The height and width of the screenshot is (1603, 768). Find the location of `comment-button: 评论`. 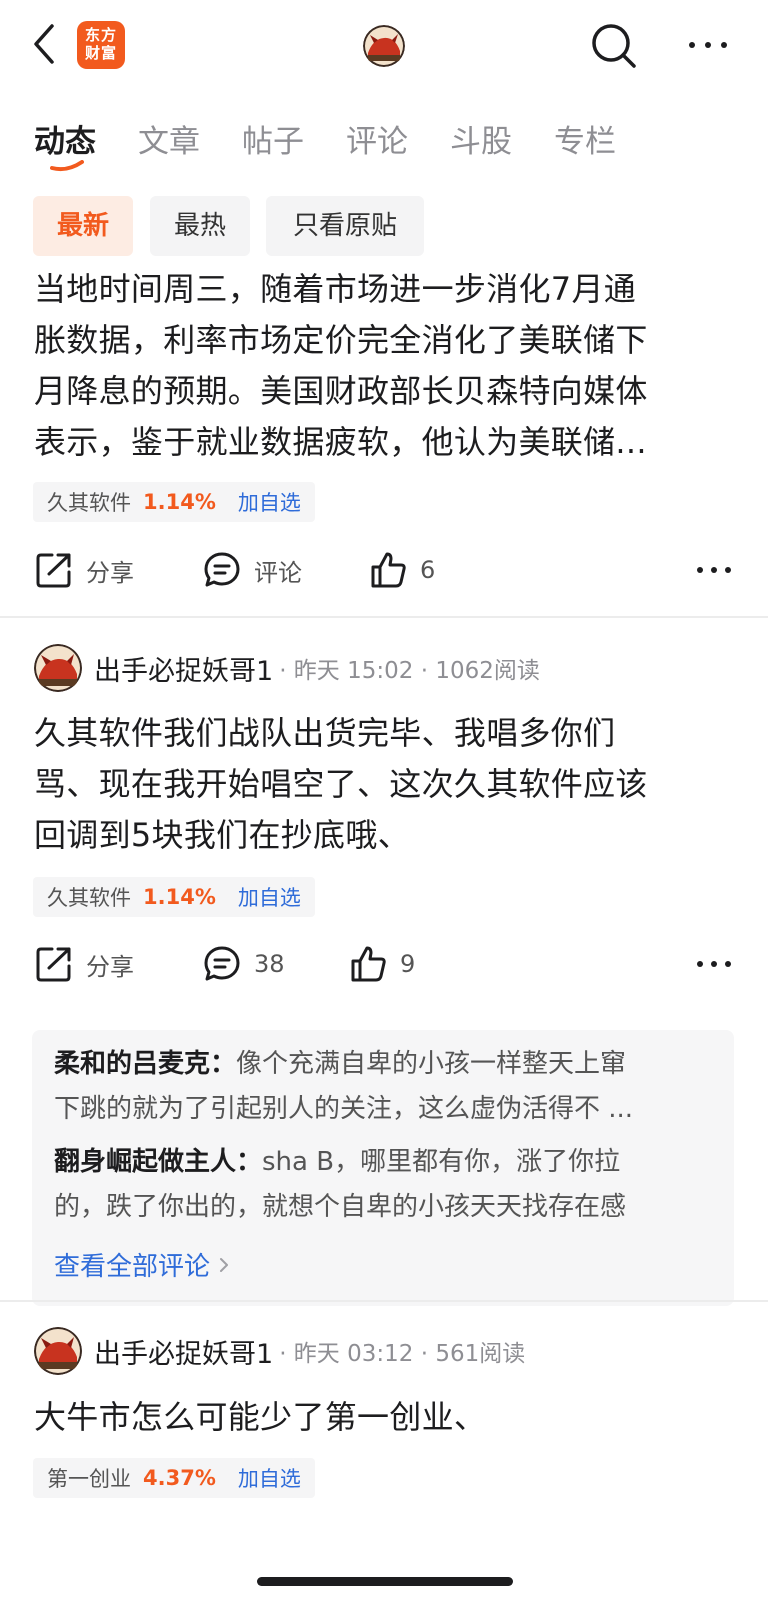

comment-button: 评论 is located at coordinates (252, 570).